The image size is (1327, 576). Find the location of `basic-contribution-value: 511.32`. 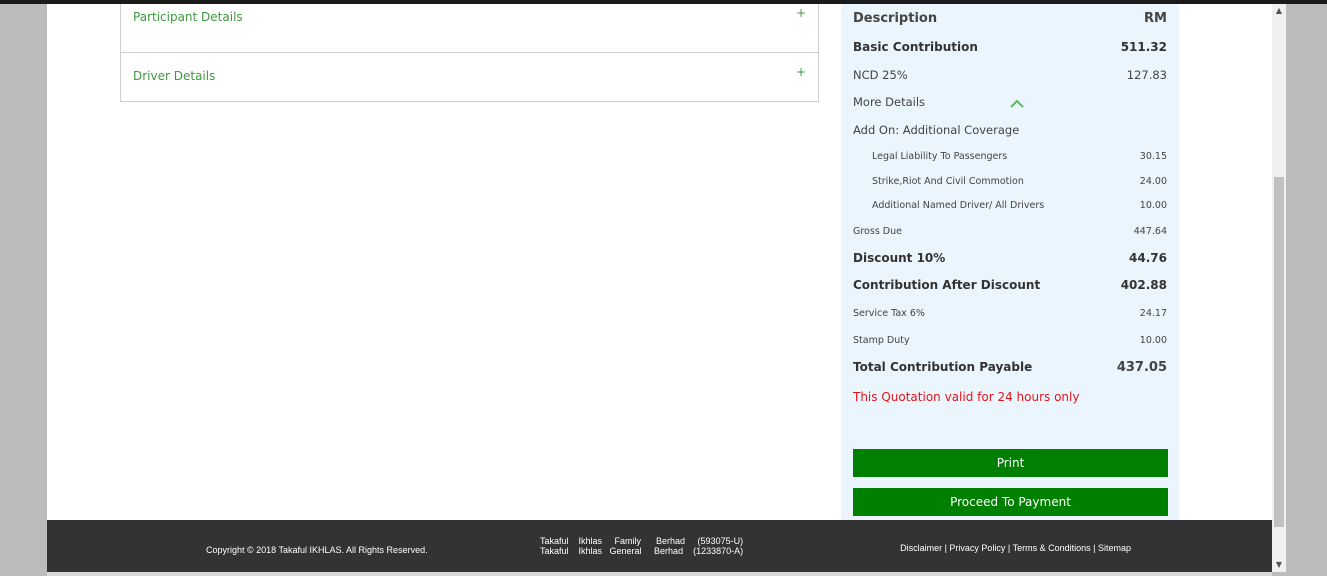

basic-contribution-value: 511.32 is located at coordinates (1143, 47).